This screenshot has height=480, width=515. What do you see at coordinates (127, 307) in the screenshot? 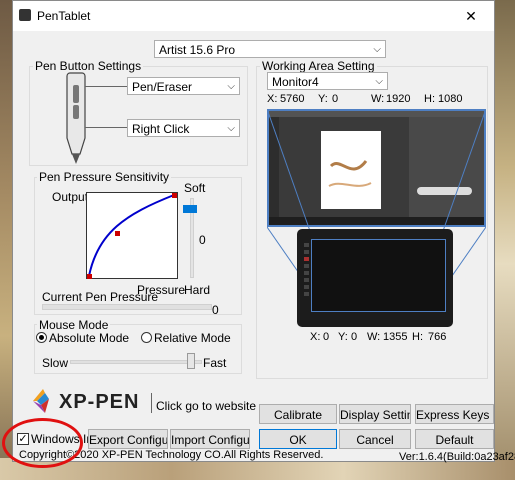
I see `current-pressure-bar` at bounding box center [127, 307].